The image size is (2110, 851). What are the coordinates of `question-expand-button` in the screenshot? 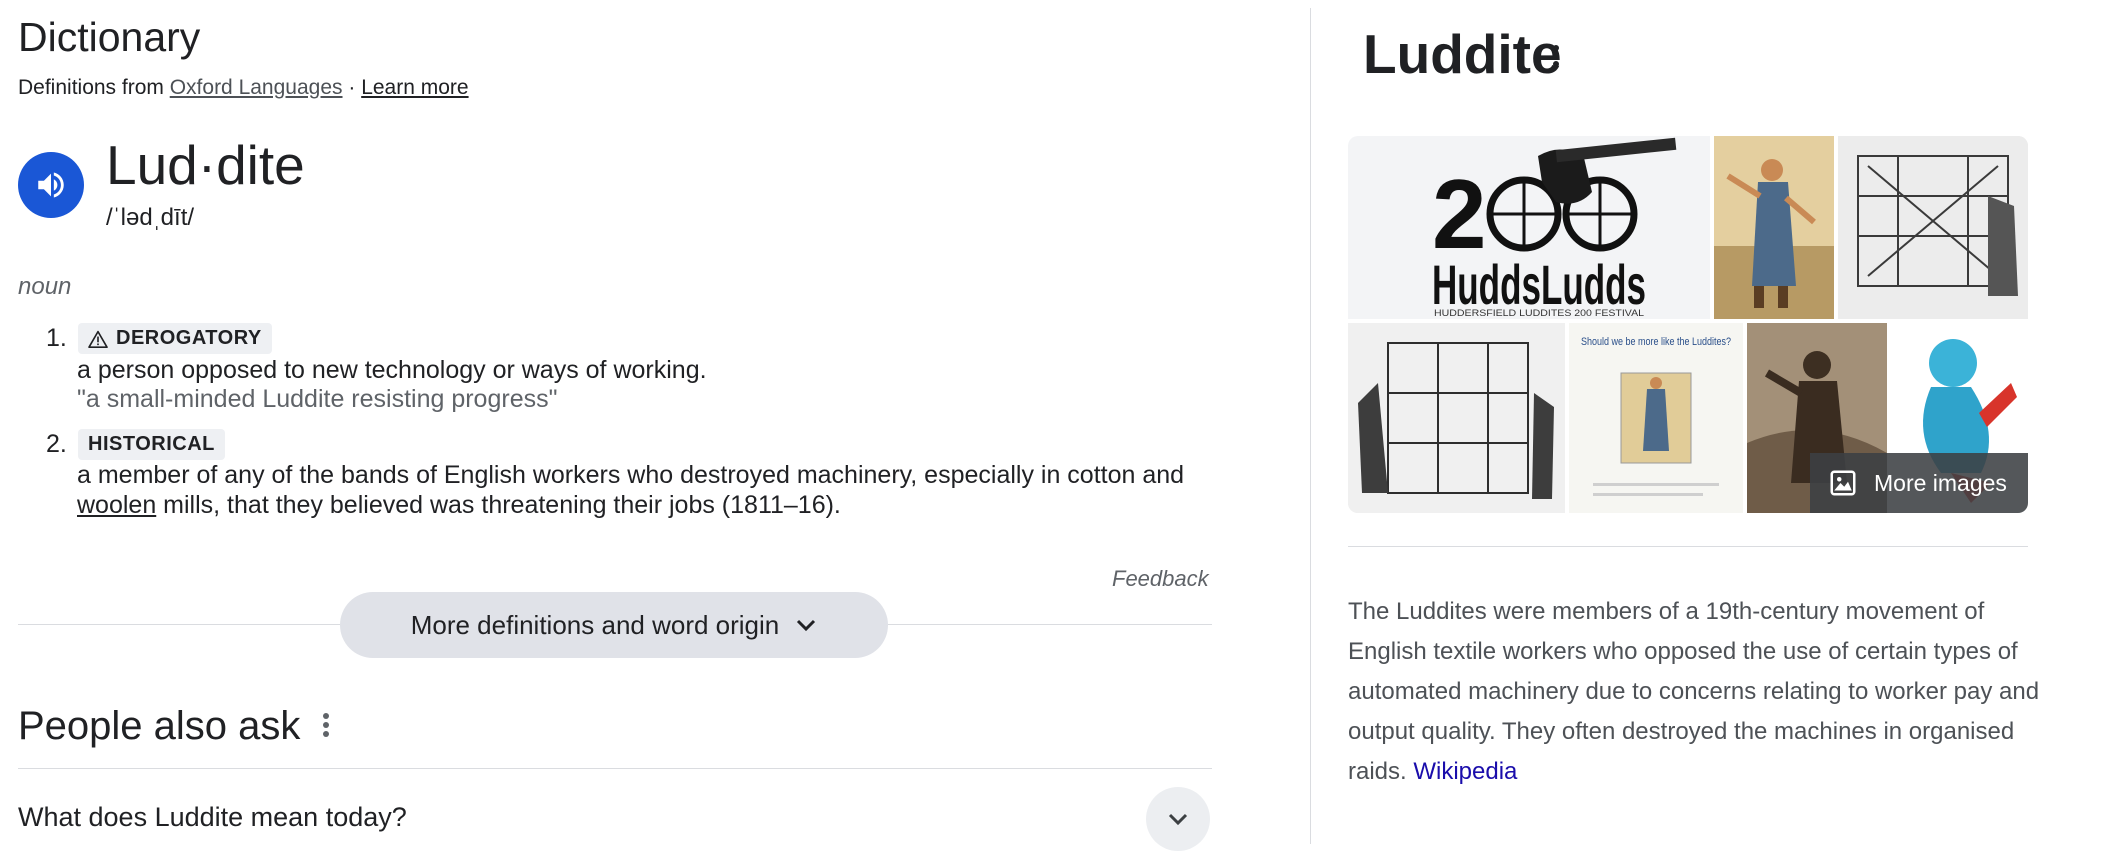 It's located at (1178, 819).